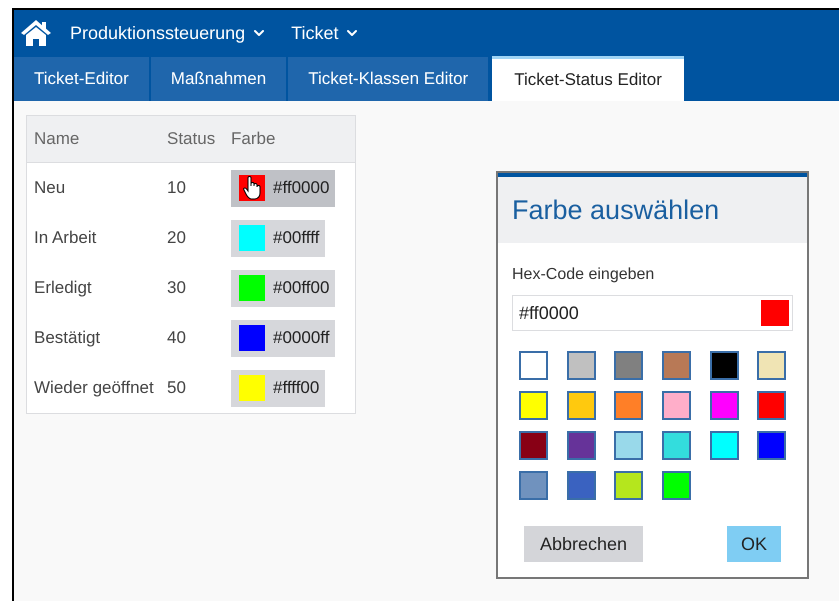  What do you see at coordinates (584, 275) in the screenshot?
I see `field-label: Hex-Code eingeben` at bounding box center [584, 275].